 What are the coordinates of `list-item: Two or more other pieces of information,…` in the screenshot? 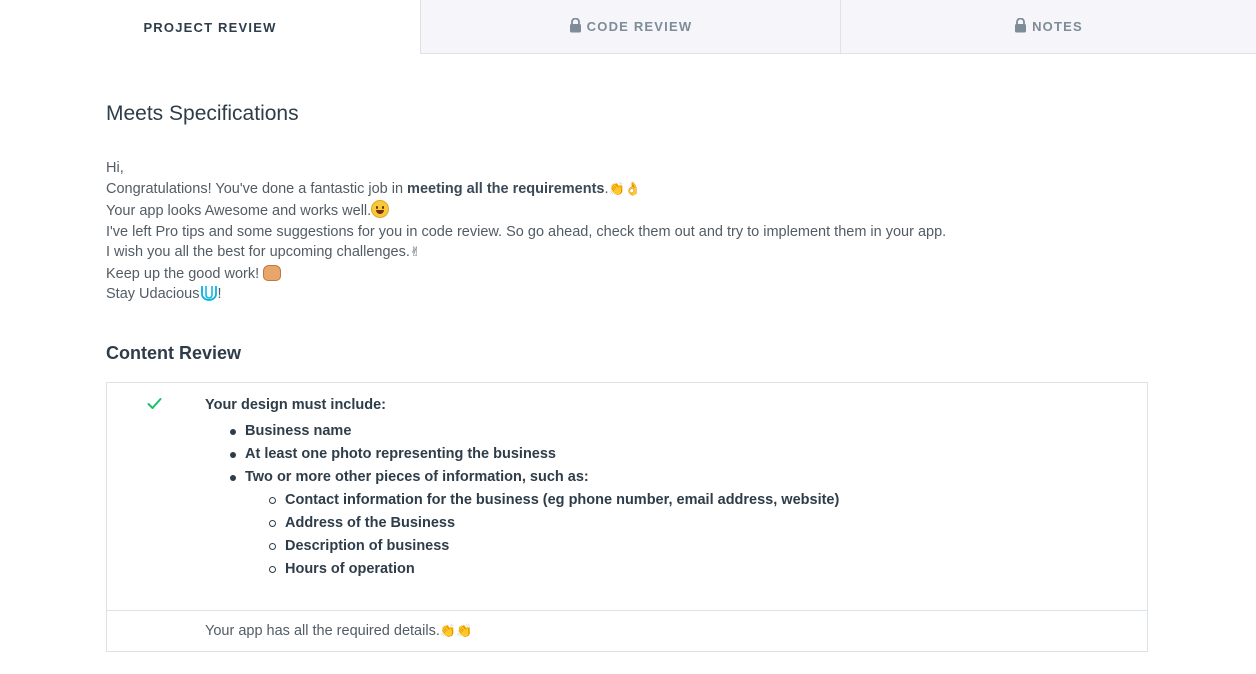 It's located at (605, 477).